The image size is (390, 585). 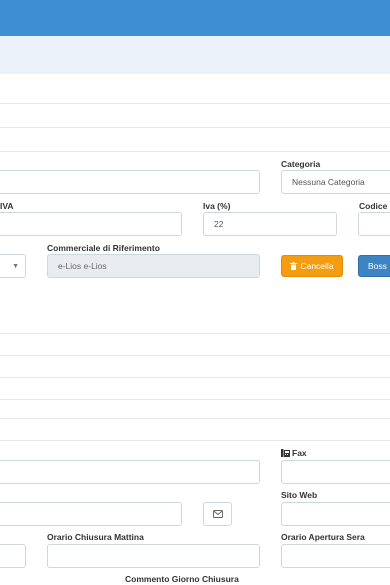 What do you see at coordinates (270, 224) in the screenshot?
I see `iva-percent-input: 22` at bounding box center [270, 224].